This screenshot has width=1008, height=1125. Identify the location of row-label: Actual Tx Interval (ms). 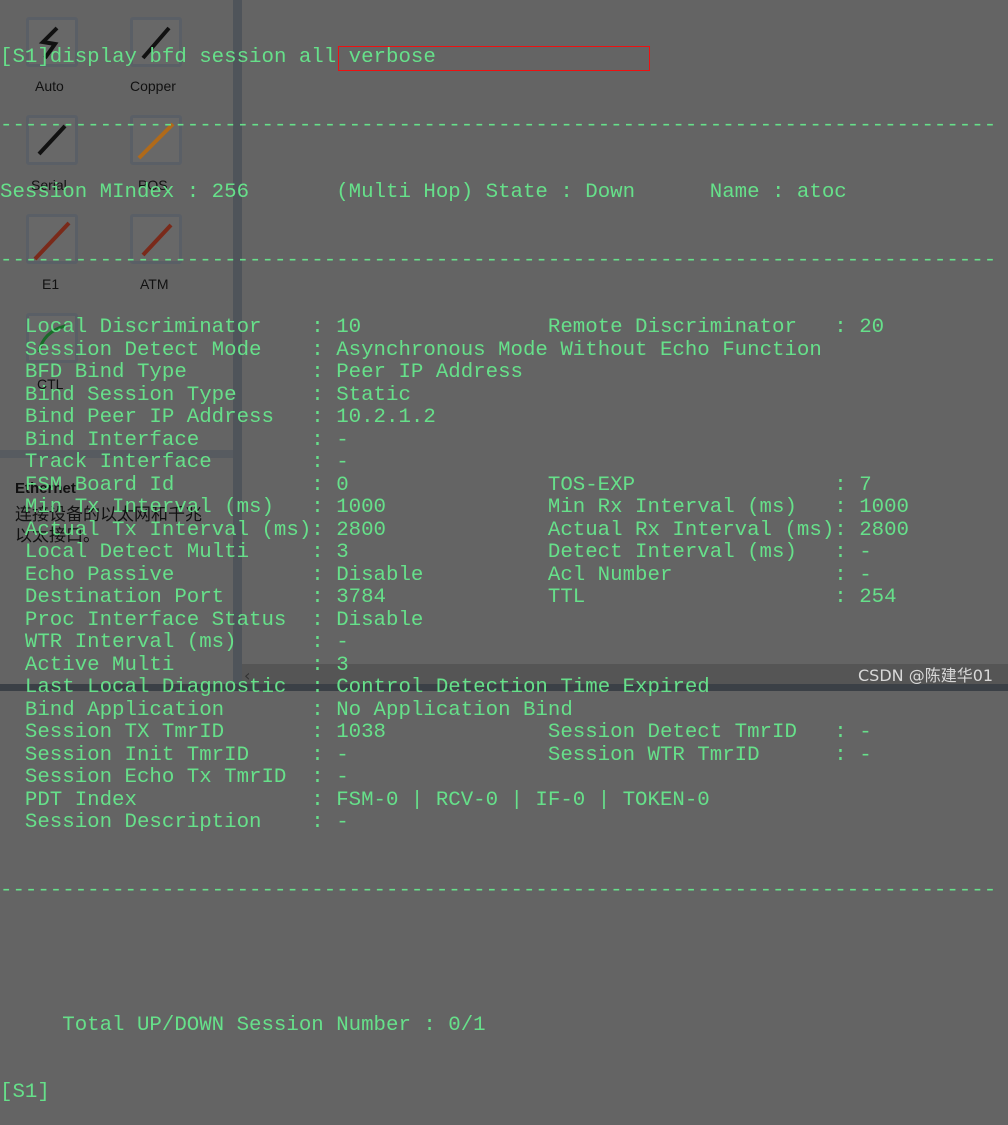
(168, 530).